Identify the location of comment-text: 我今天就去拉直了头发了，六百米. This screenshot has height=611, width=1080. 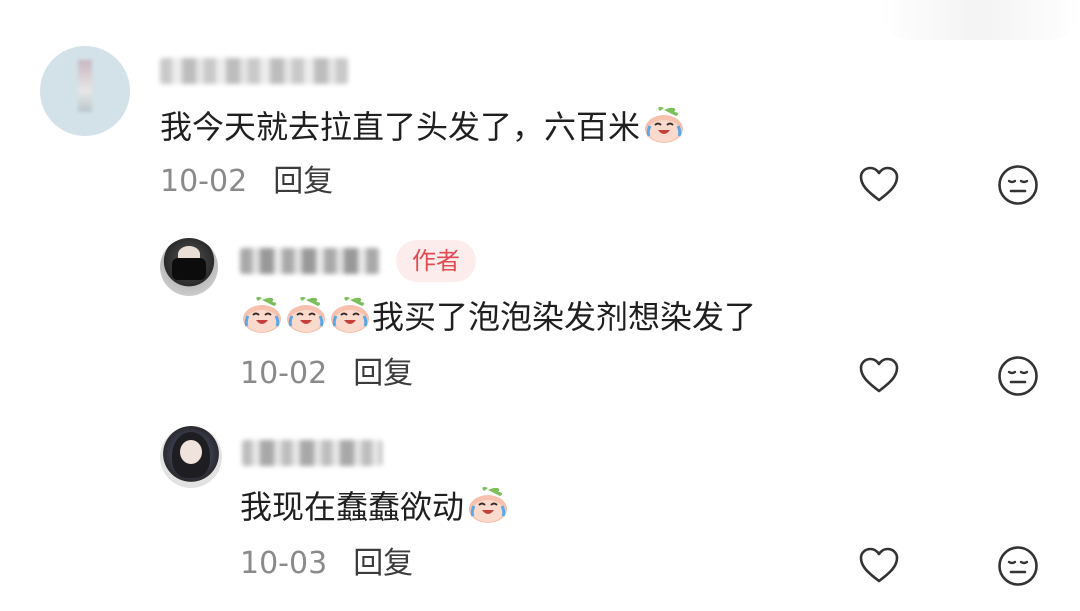
(423, 126).